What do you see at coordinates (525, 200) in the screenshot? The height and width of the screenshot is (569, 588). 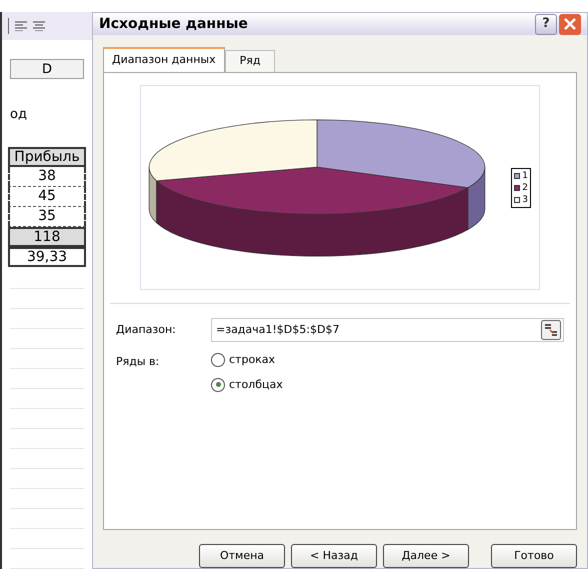 I see `legend-label: 3` at bounding box center [525, 200].